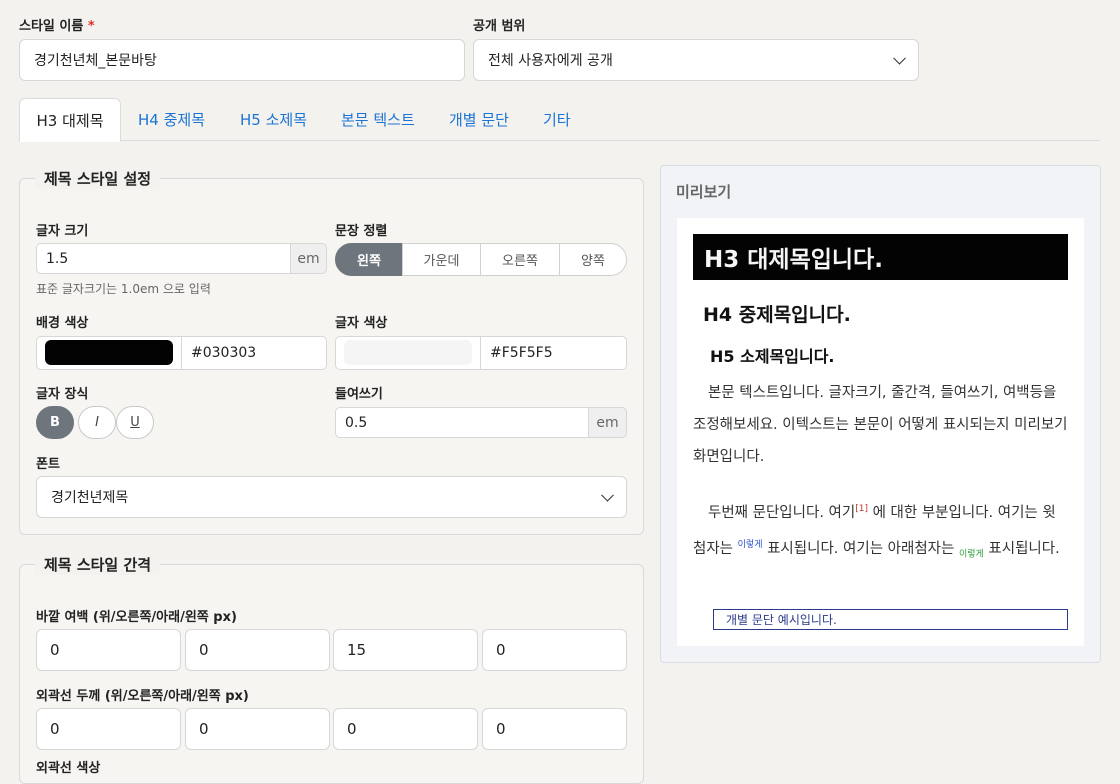  What do you see at coordinates (95, 61) in the screenshot?
I see `style-name-value: 경기천년체_본문바탕` at bounding box center [95, 61].